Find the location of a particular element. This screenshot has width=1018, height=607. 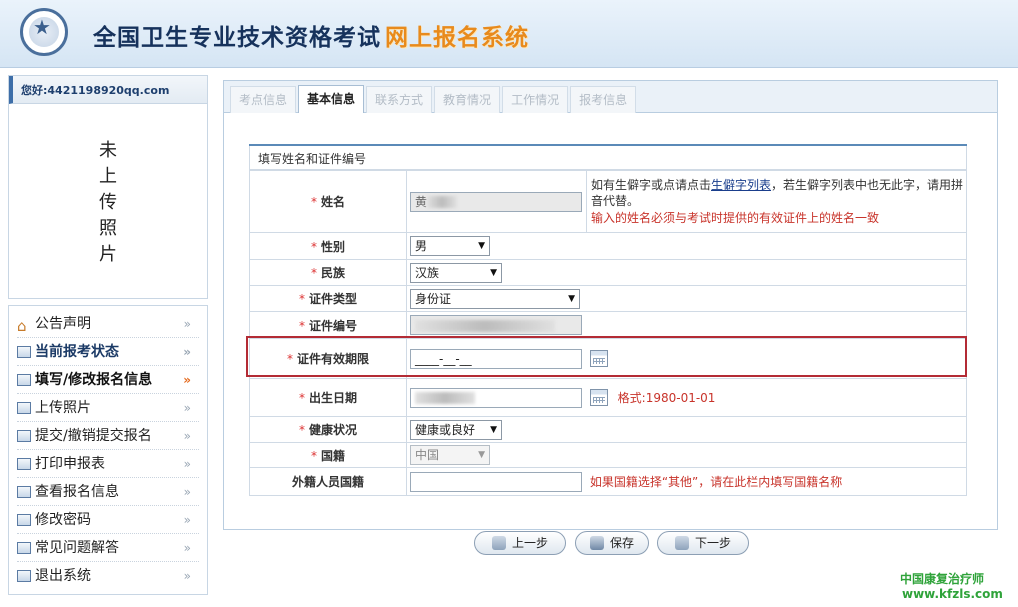

row-birth-date: * 出生日期 格式:1980-01-01 is located at coordinates (608, 397).